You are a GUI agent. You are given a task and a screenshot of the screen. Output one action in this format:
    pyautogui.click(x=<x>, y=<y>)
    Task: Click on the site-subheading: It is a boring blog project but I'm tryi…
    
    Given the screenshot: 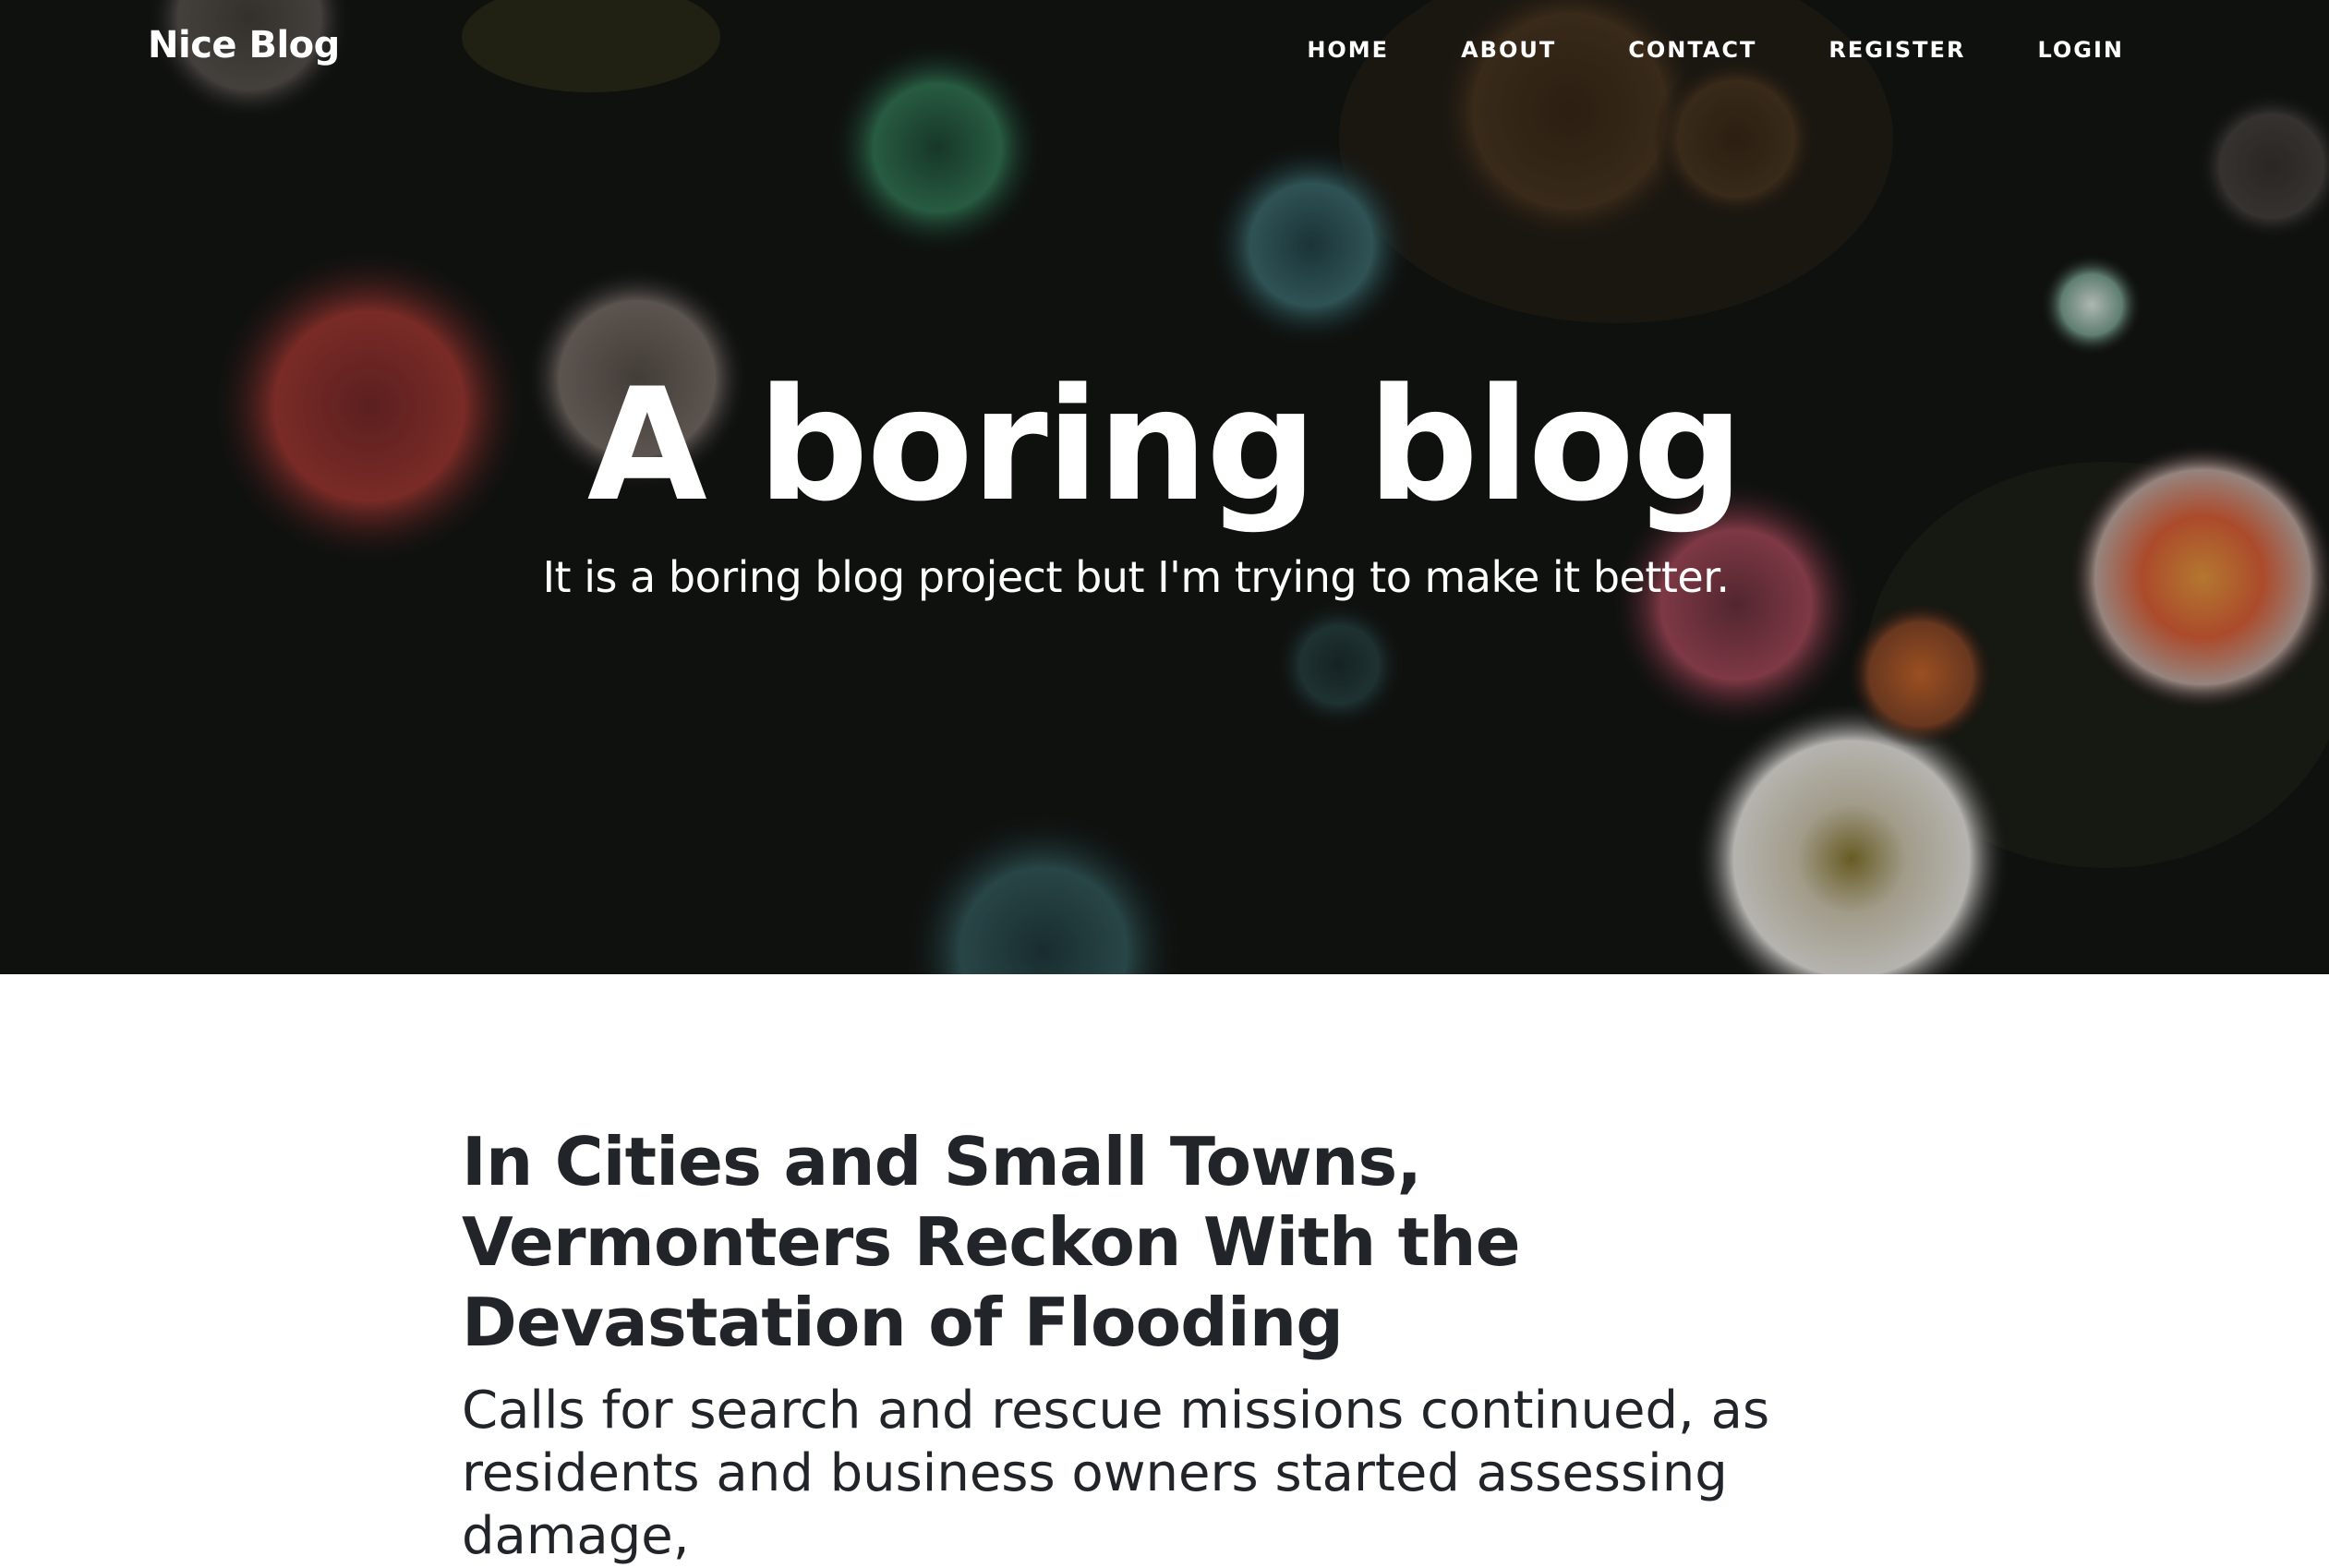 What is the action you would take?
    pyautogui.click(x=1136, y=577)
    